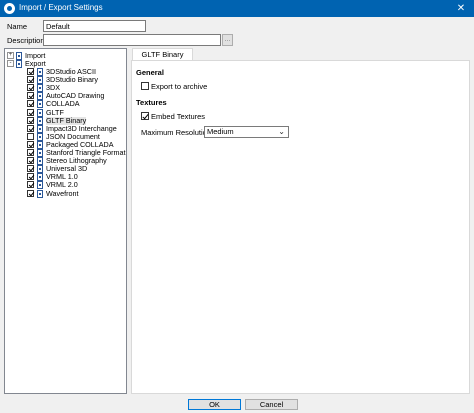 The image size is (474, 413). I want to click on name-label: Name, so click(17, 26).